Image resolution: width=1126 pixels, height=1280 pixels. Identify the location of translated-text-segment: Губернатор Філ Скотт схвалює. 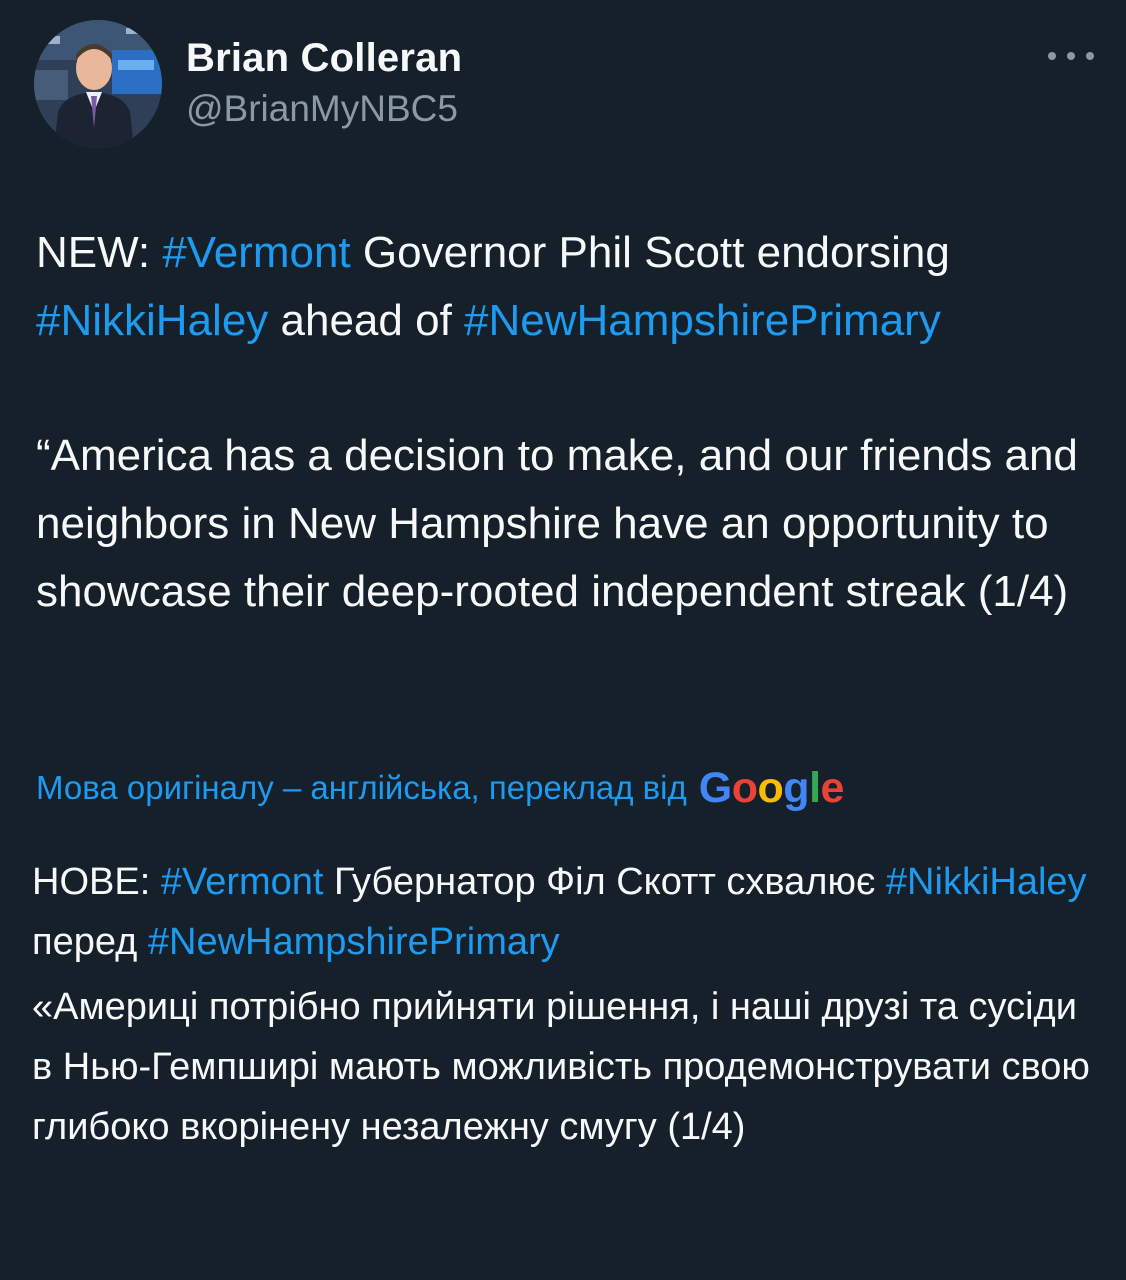
(604, 882).